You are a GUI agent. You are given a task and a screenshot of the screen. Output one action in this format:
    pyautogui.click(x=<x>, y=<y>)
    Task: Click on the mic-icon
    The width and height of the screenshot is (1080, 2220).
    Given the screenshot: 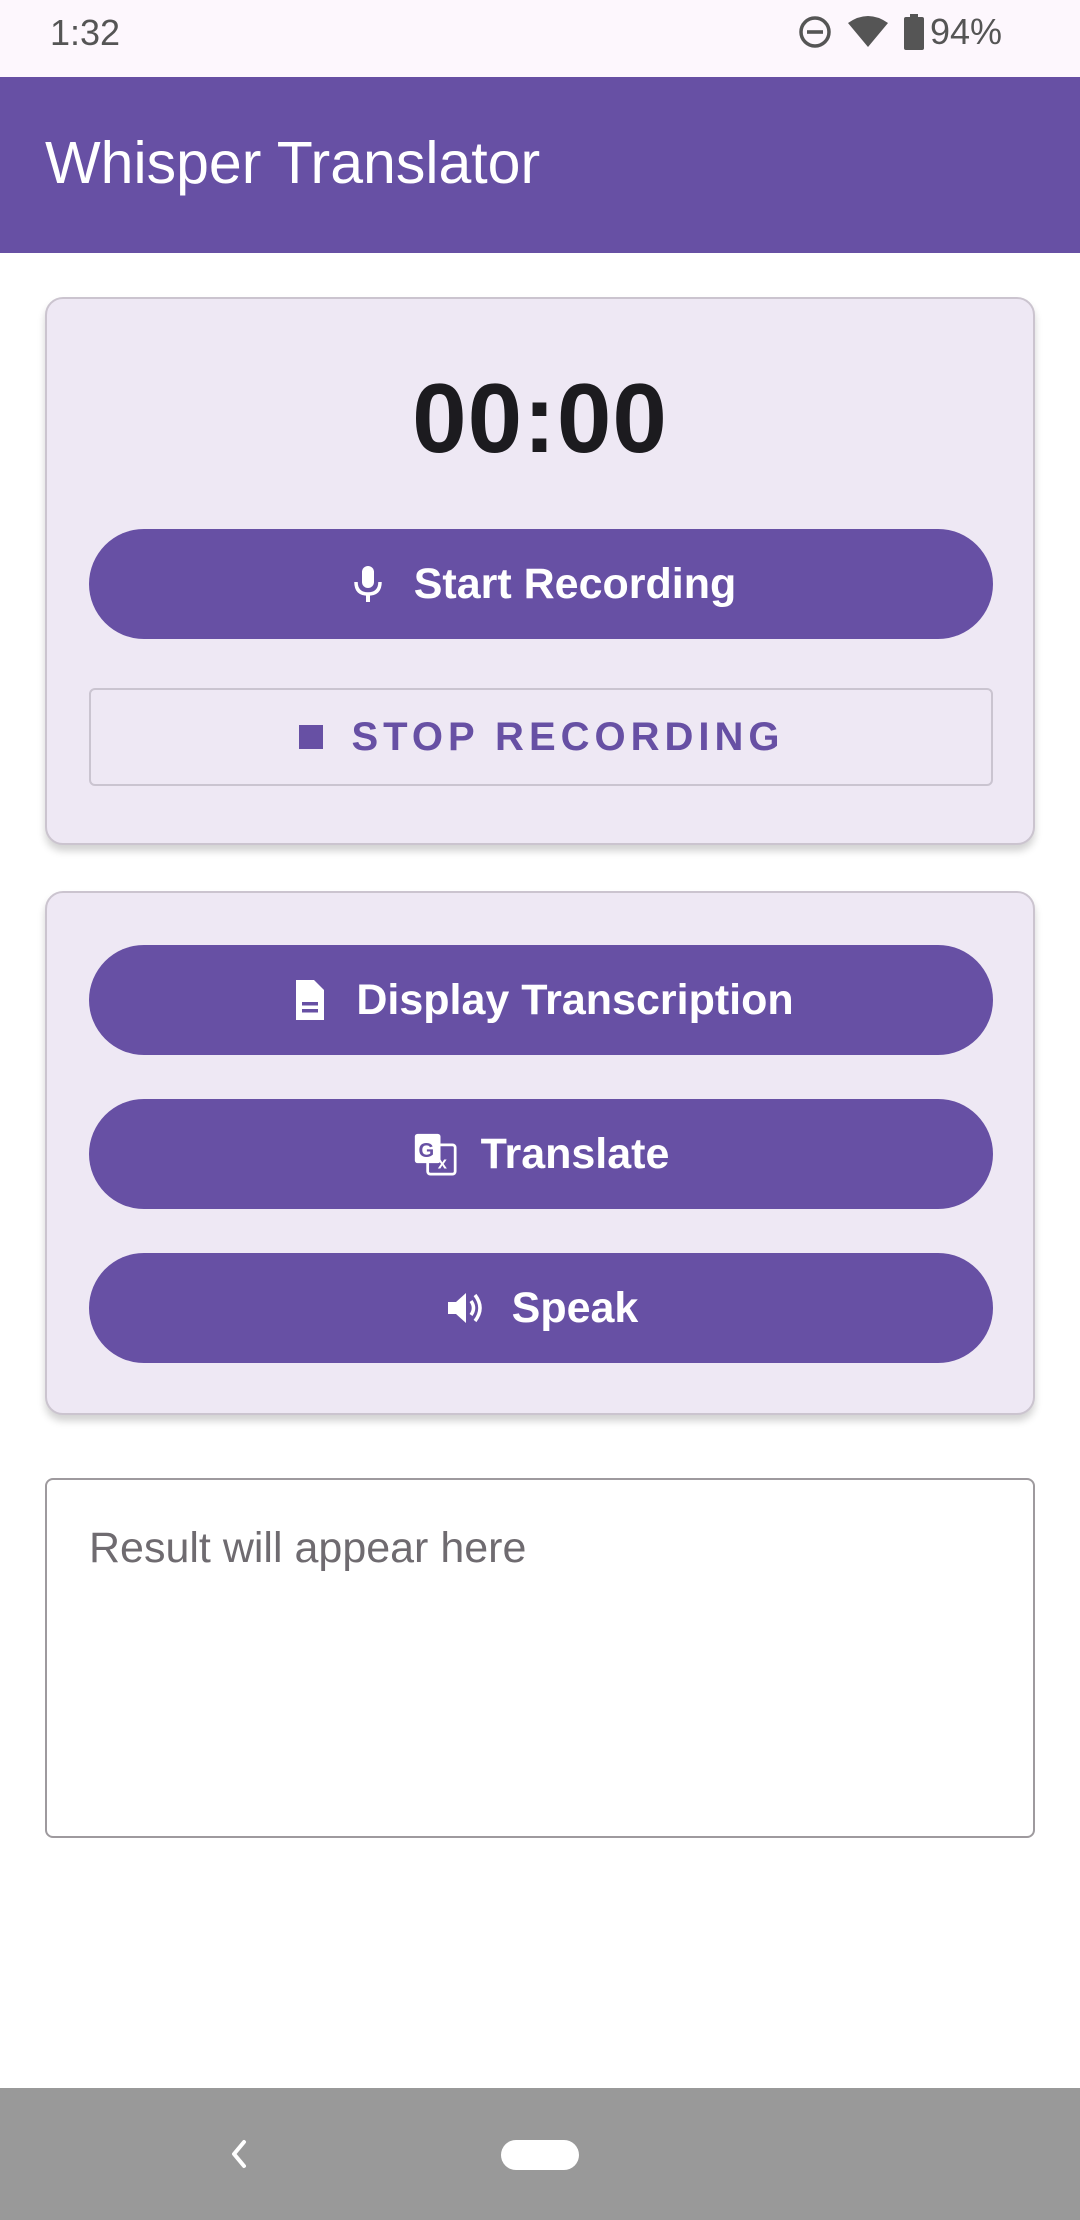 What is the action you would take?
    pyautogui.click(x=367, y=584)
    